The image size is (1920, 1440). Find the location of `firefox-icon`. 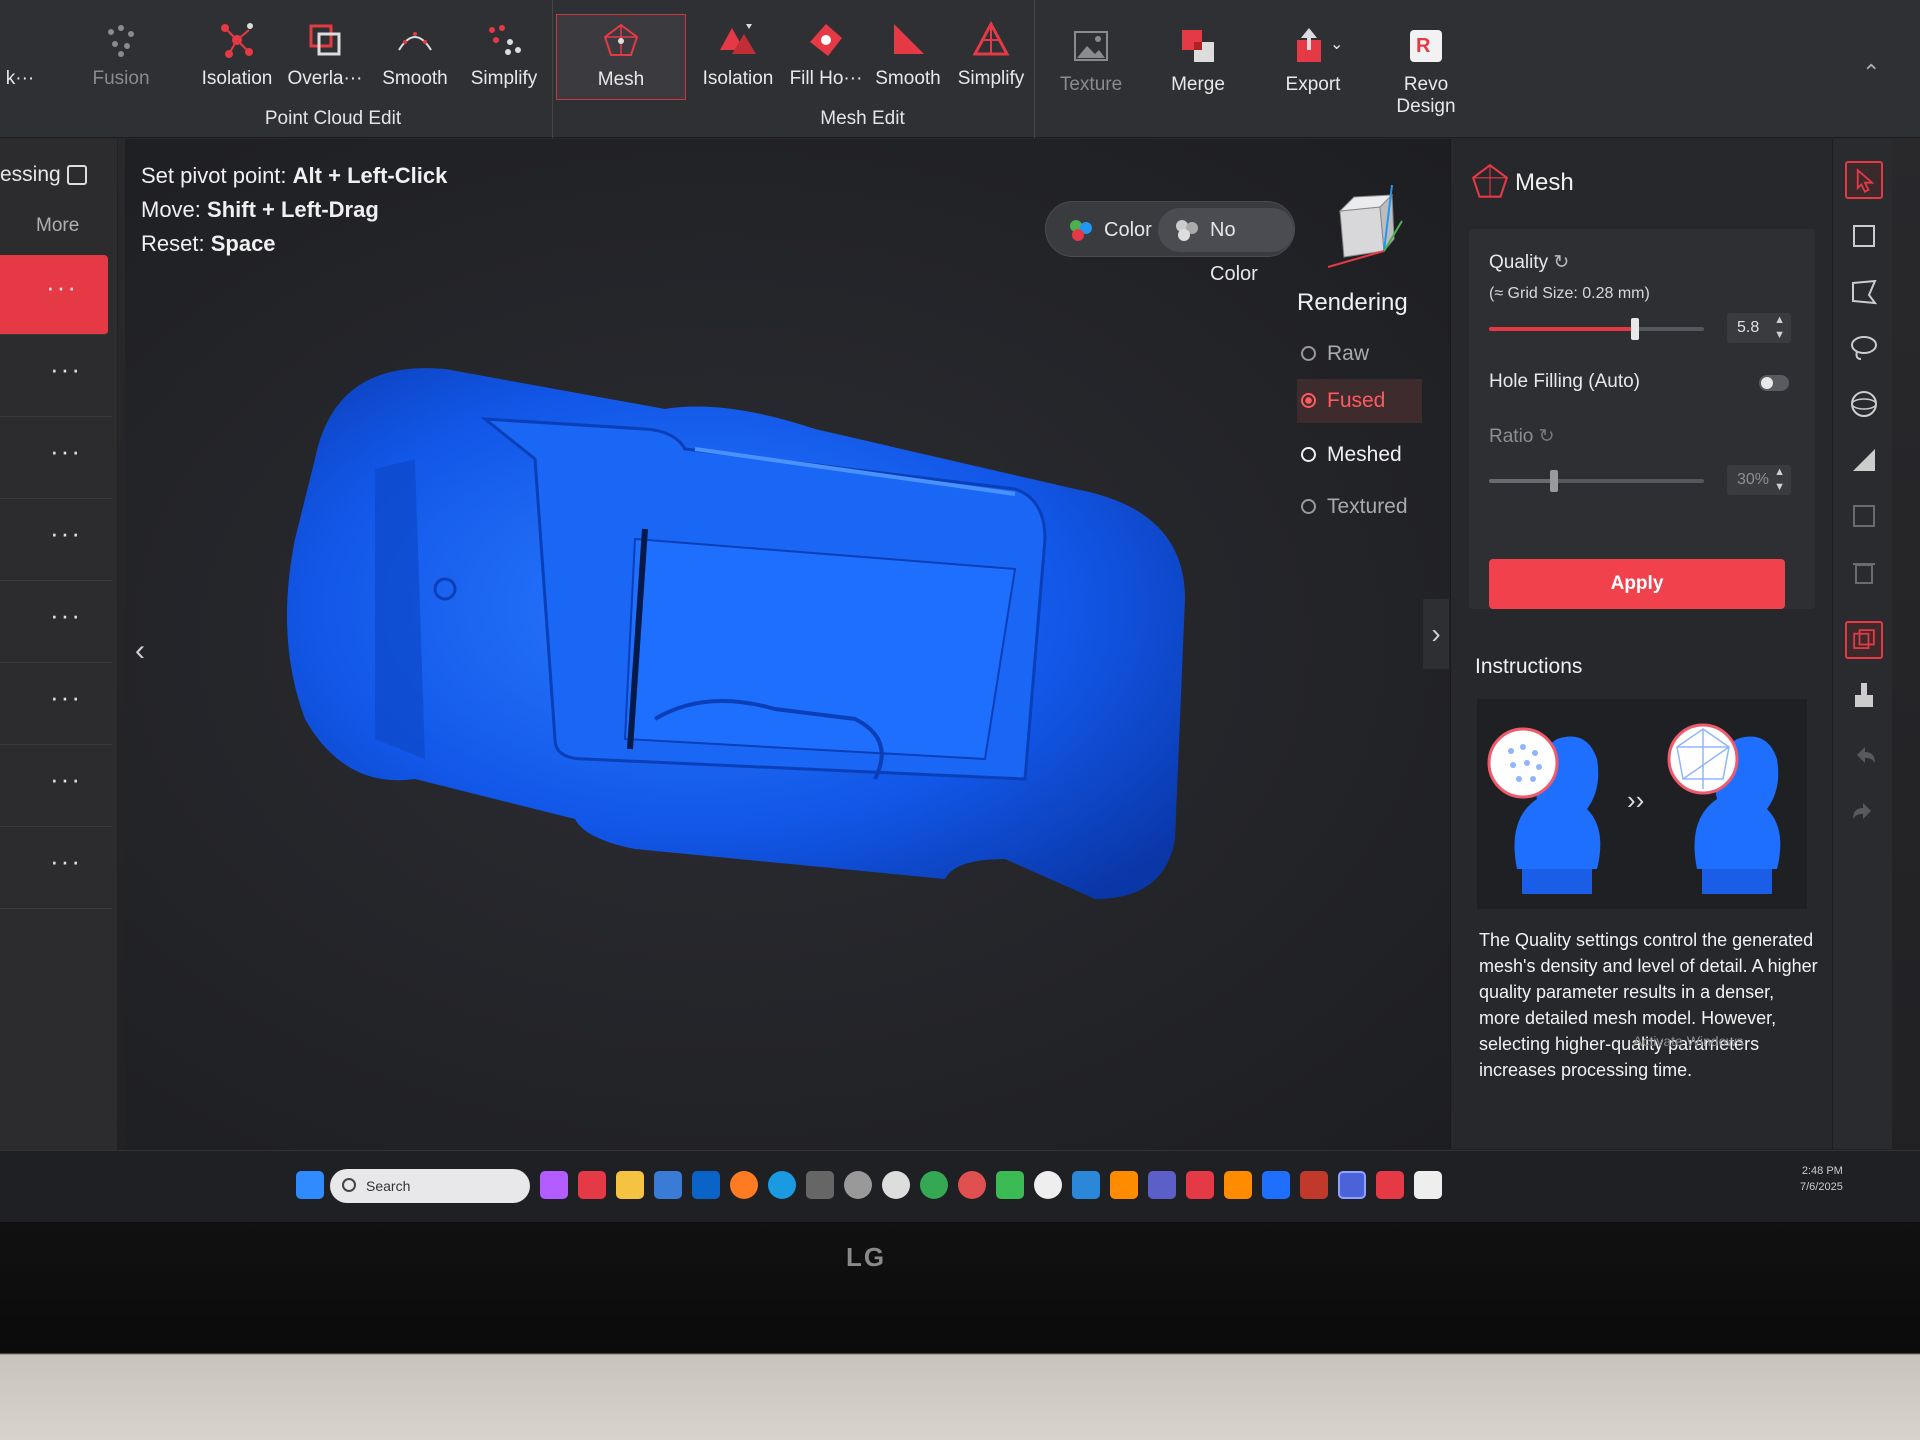

firefox-icon is located at coordinates (744, 1185).